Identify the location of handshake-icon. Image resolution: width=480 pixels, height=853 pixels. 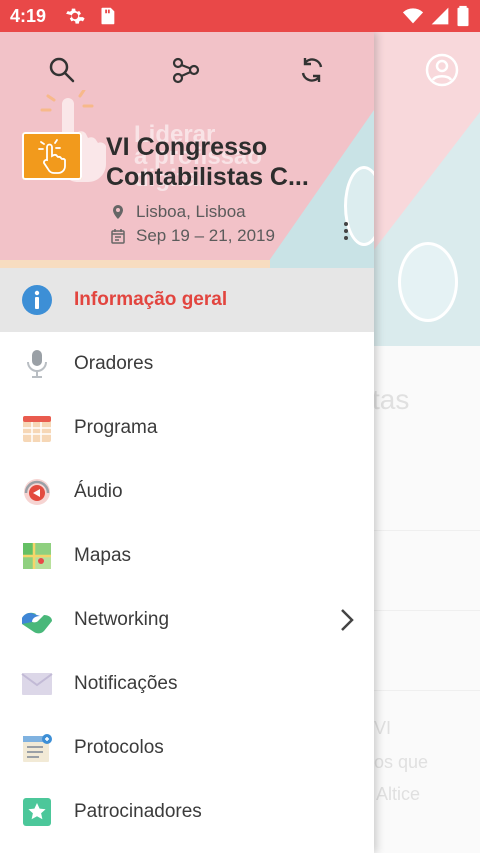
(37, 623).